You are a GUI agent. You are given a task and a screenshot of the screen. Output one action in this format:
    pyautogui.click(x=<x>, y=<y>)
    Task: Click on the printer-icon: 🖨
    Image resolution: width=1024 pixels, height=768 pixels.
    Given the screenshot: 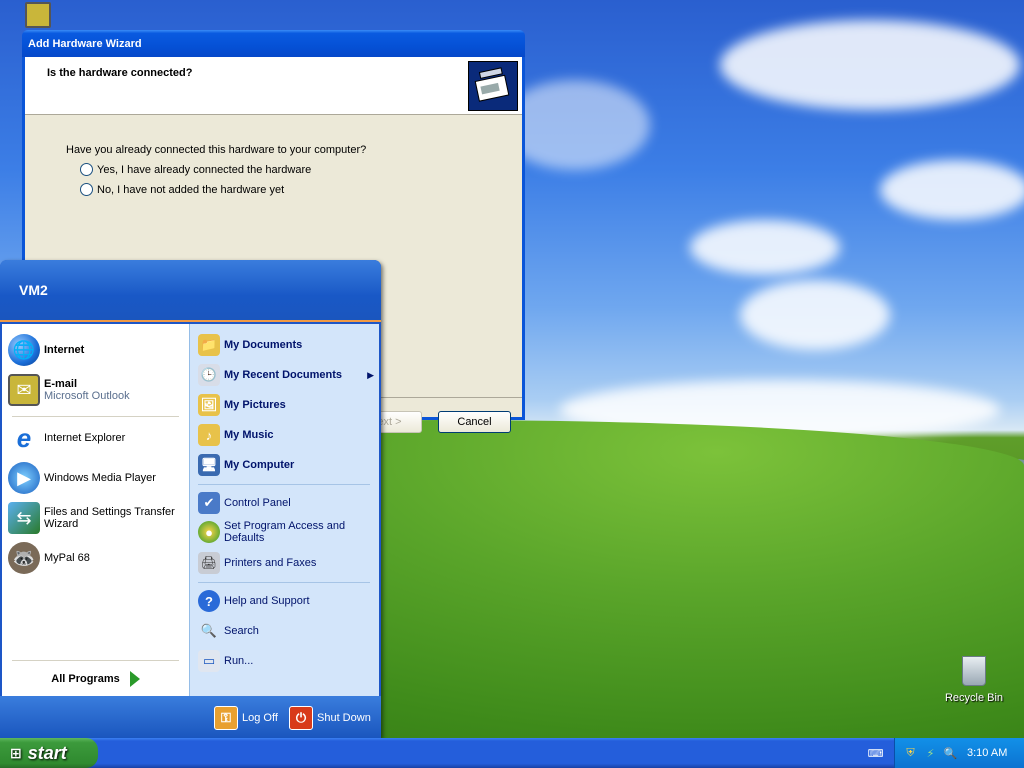 What is the action you would take?
    pyautogui.click(x=209, y=563)
    